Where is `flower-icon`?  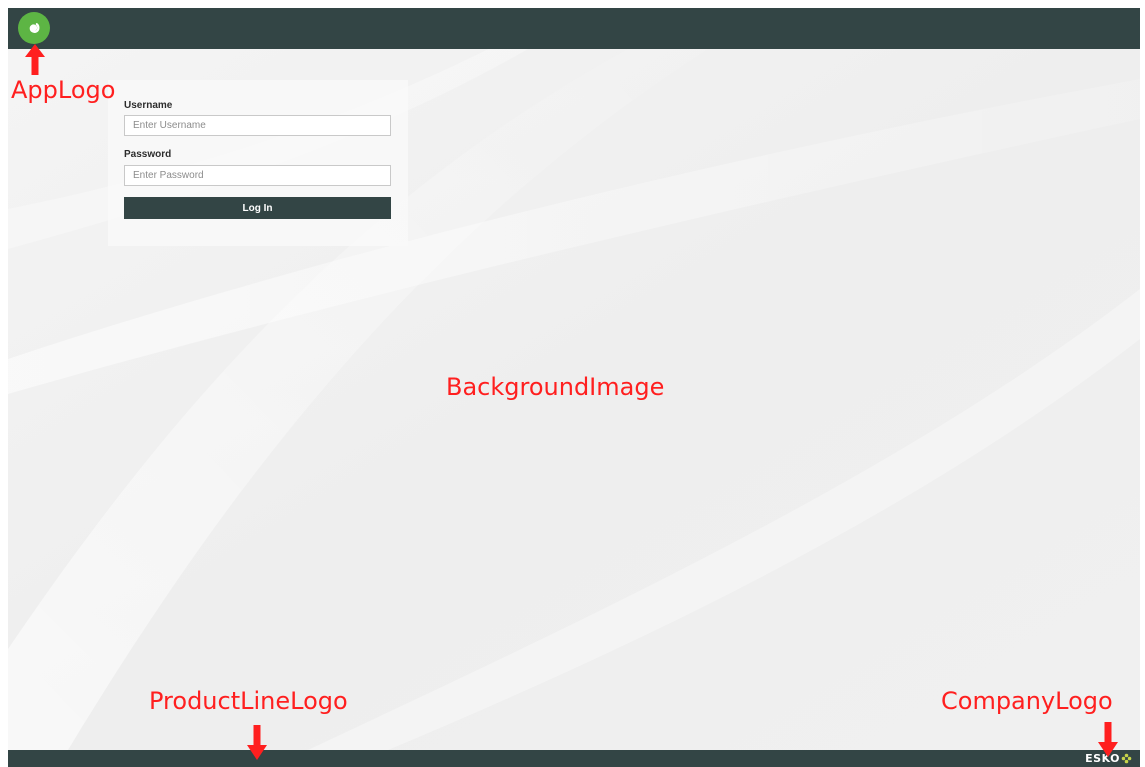 flower-icon is located at coordinates (1126, 758).